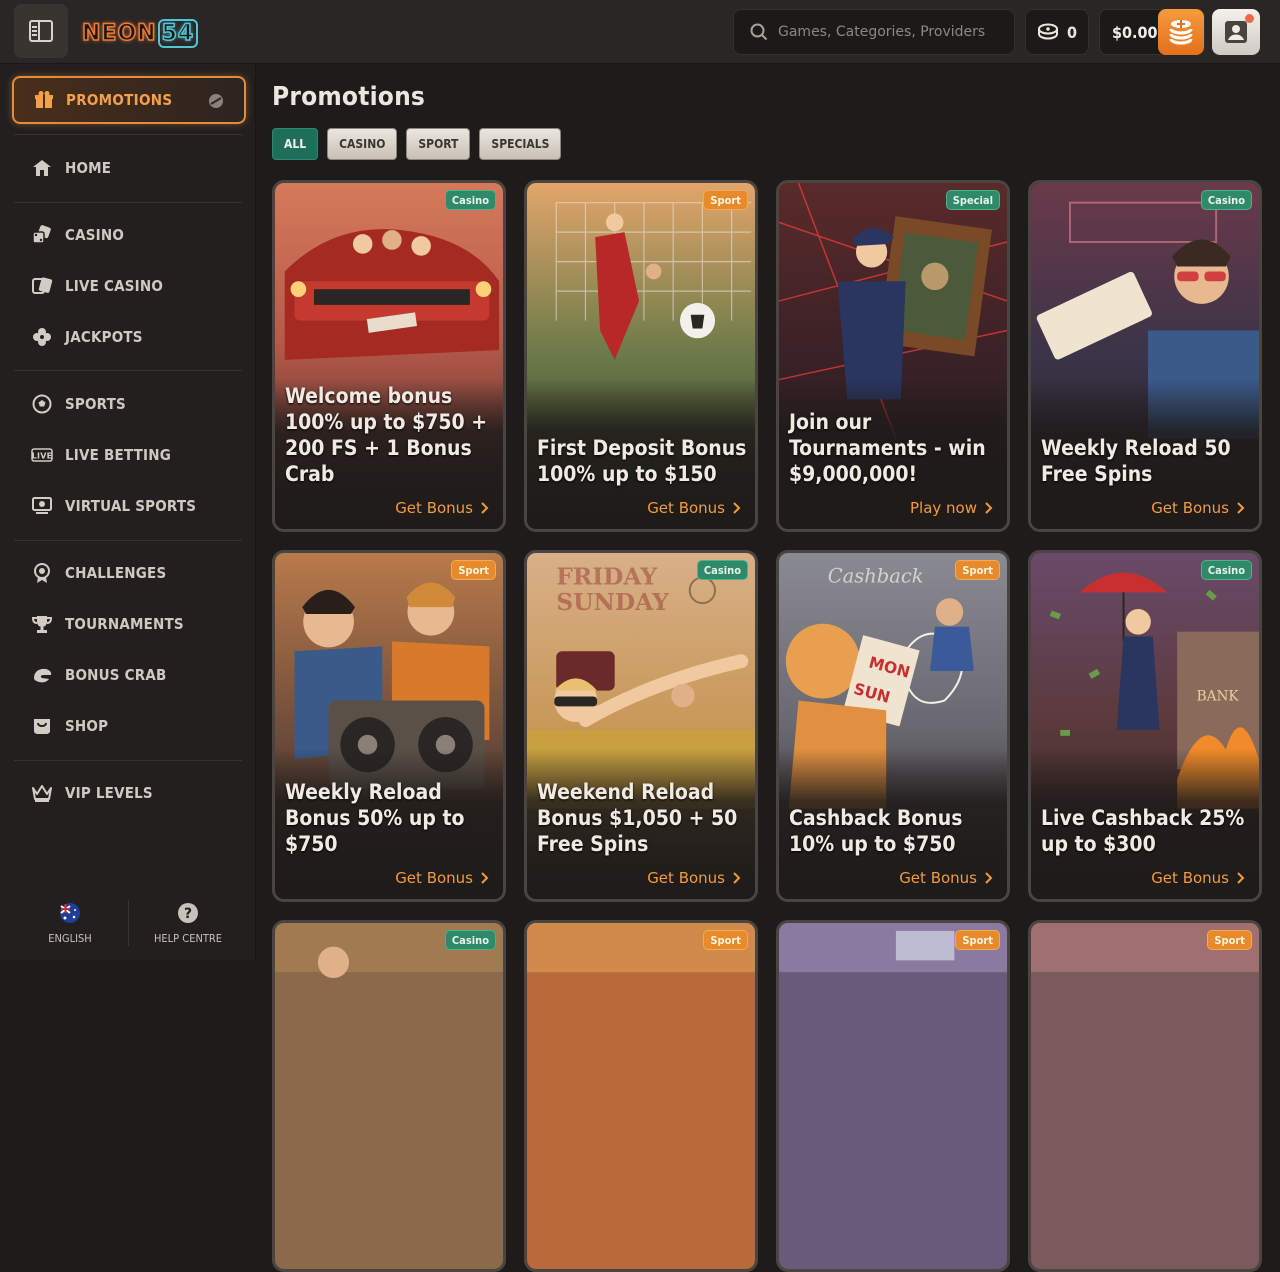 The width and height of the screenshot is (1280, 1272). I want to click on shop-icon, so click(42, 726).